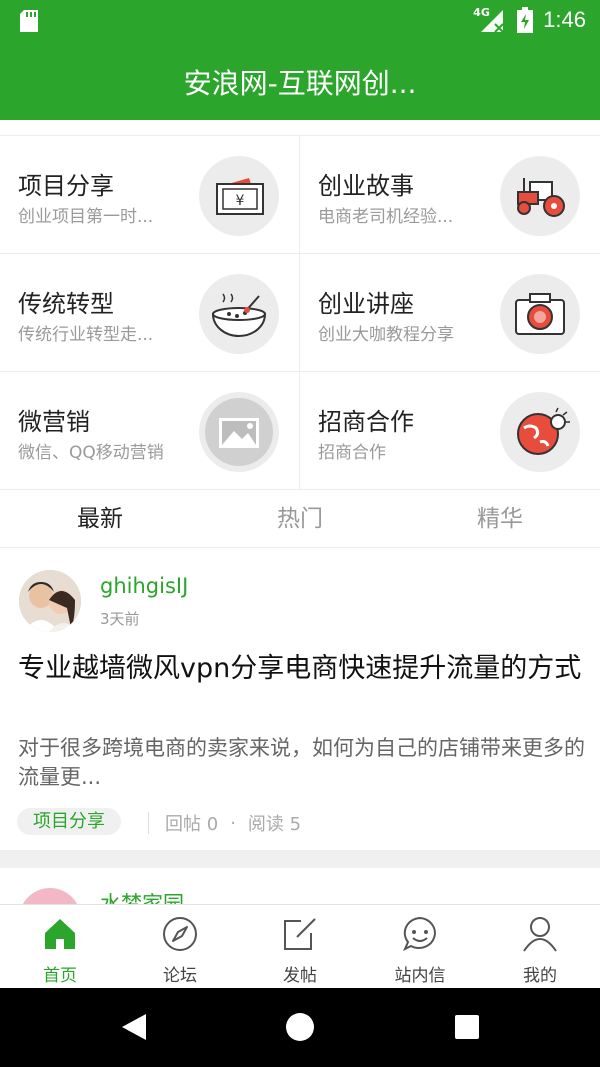 Image resolution: width=600 pixels, height=1067 pixels. I want to click on camera-icon, so click(540, 314).